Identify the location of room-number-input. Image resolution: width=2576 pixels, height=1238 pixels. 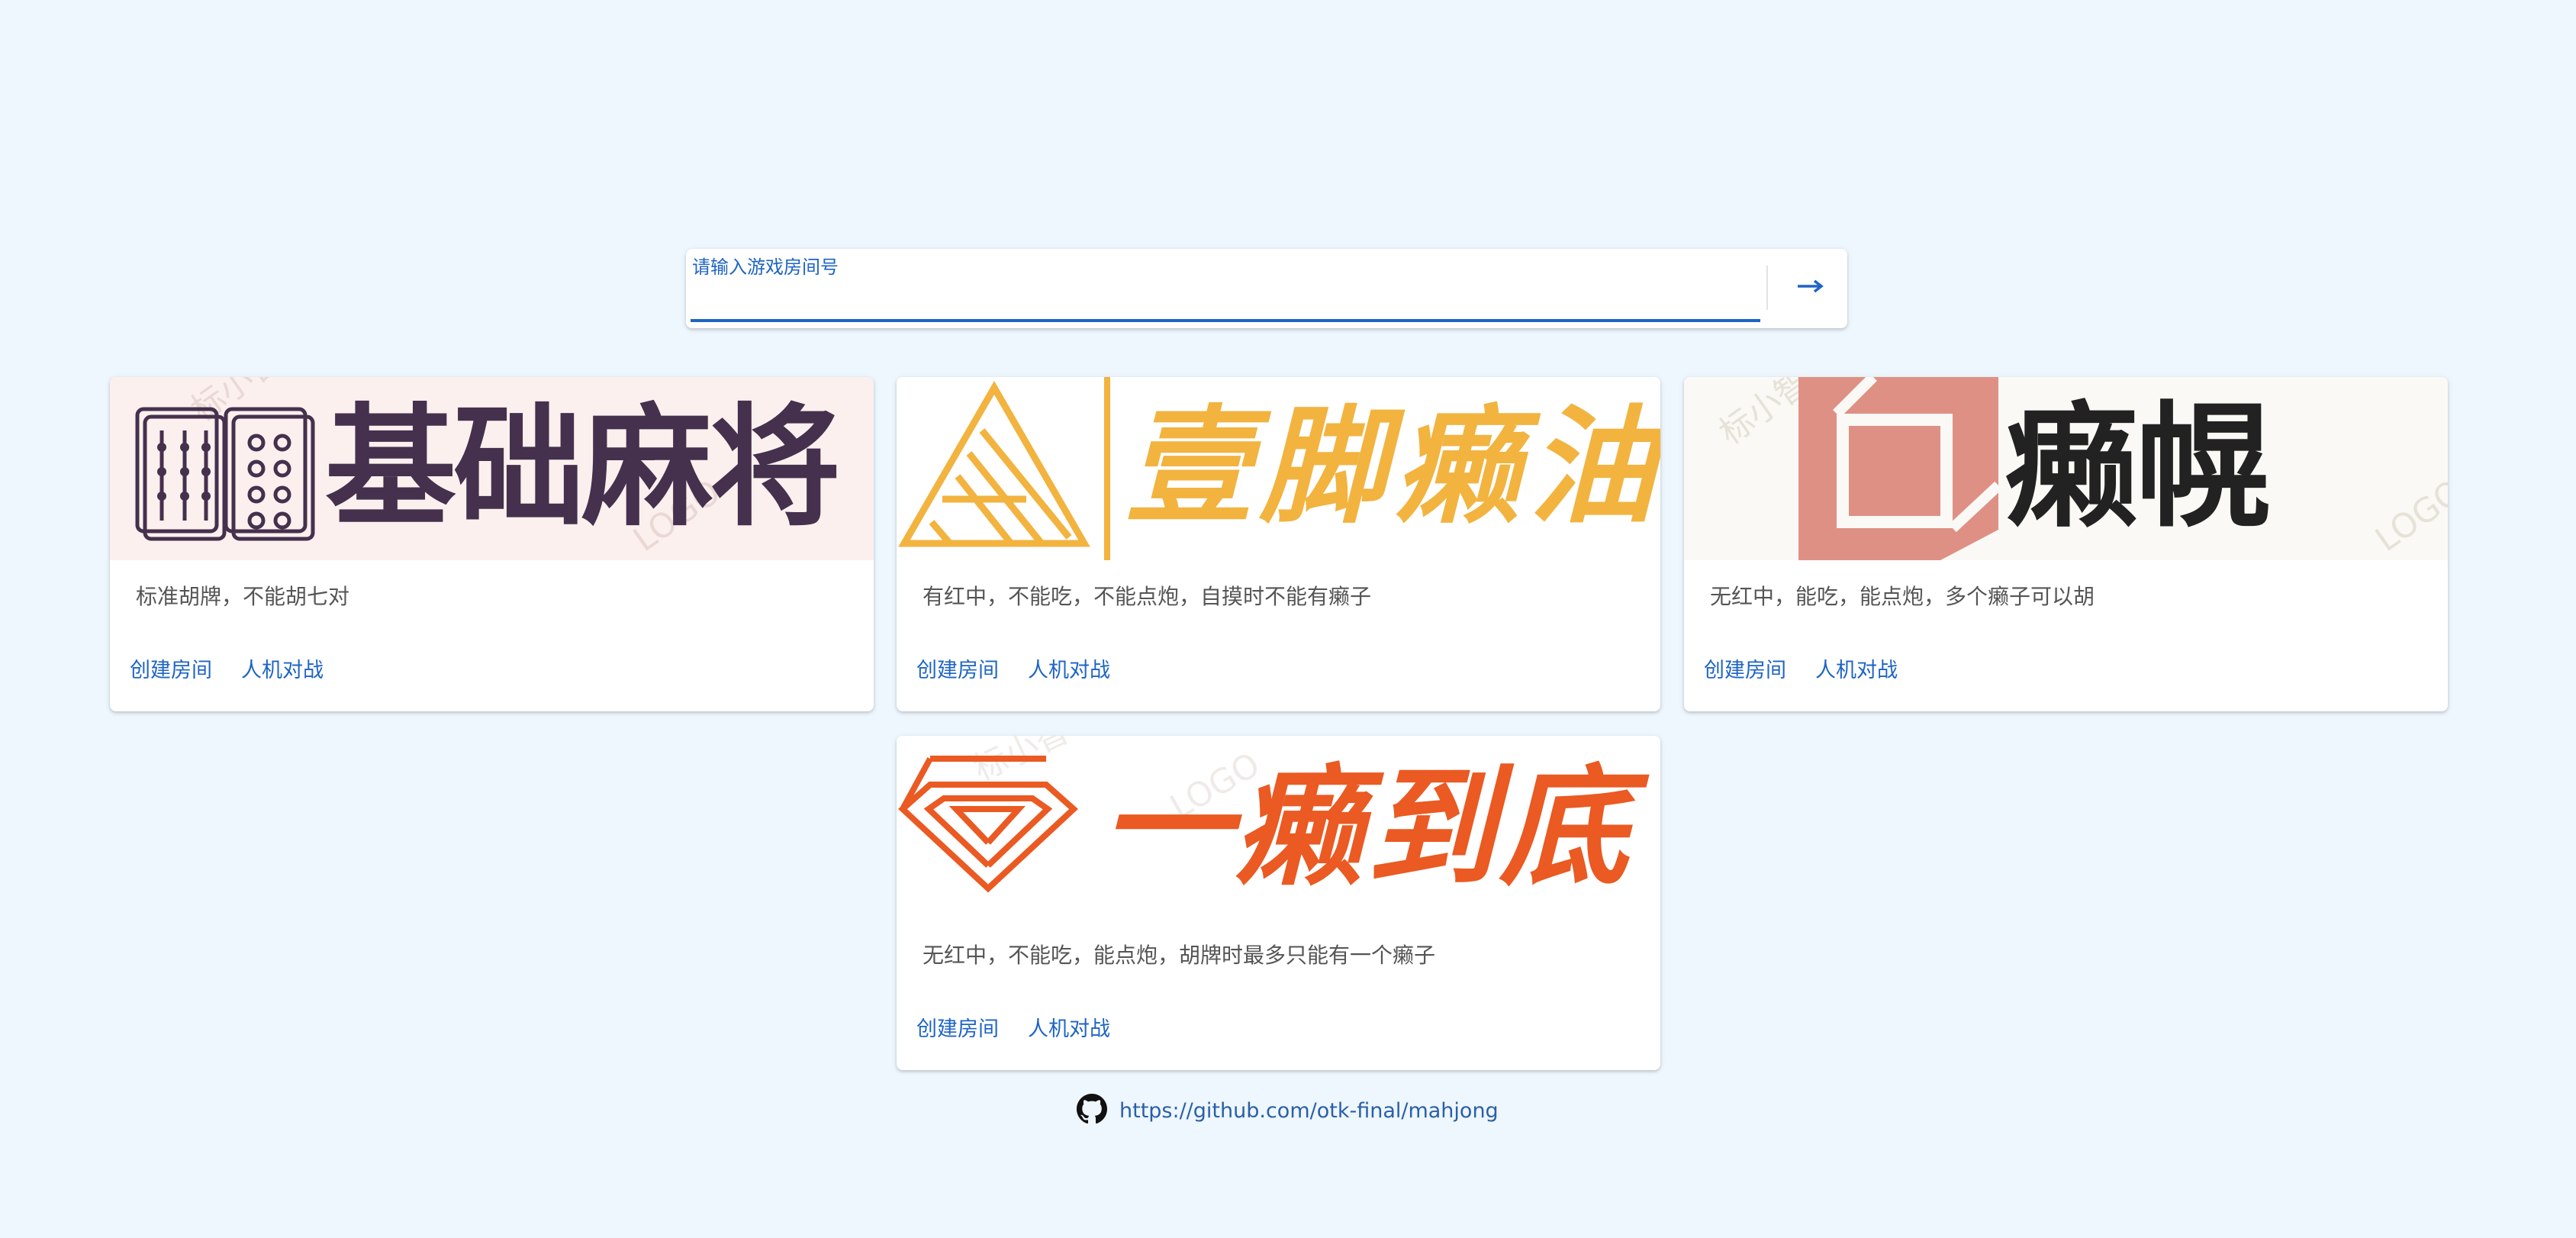
(1225, 299).